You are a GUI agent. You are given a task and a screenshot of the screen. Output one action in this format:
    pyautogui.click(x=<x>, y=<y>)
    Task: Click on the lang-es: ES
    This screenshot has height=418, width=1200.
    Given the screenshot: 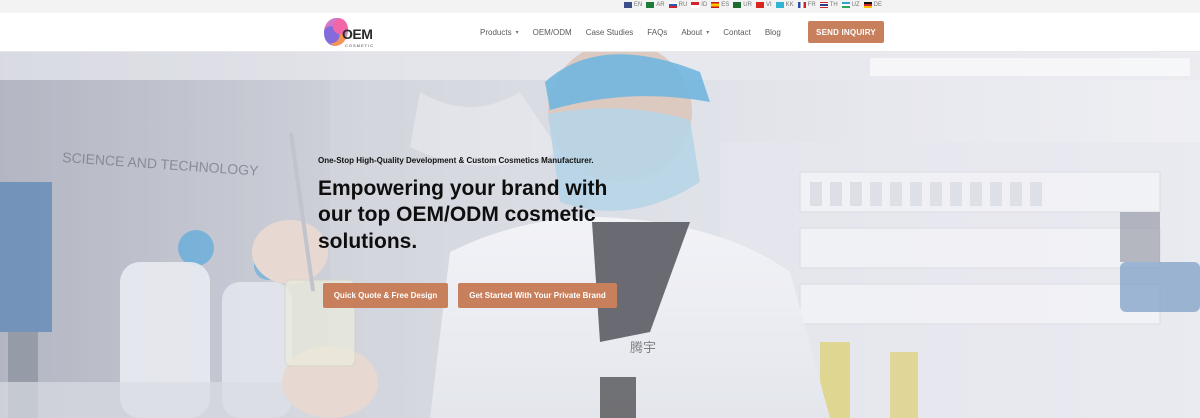 What is the action you would take?
    pyautogui.click(x=720, y=5)
    